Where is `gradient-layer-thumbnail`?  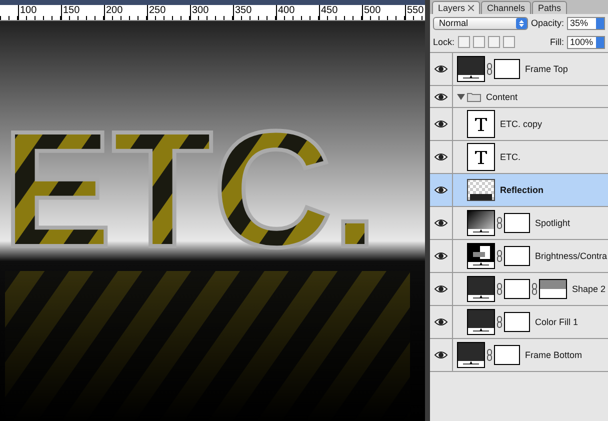 gradient-layer-thumbnail is located at coordinates (481, 223).